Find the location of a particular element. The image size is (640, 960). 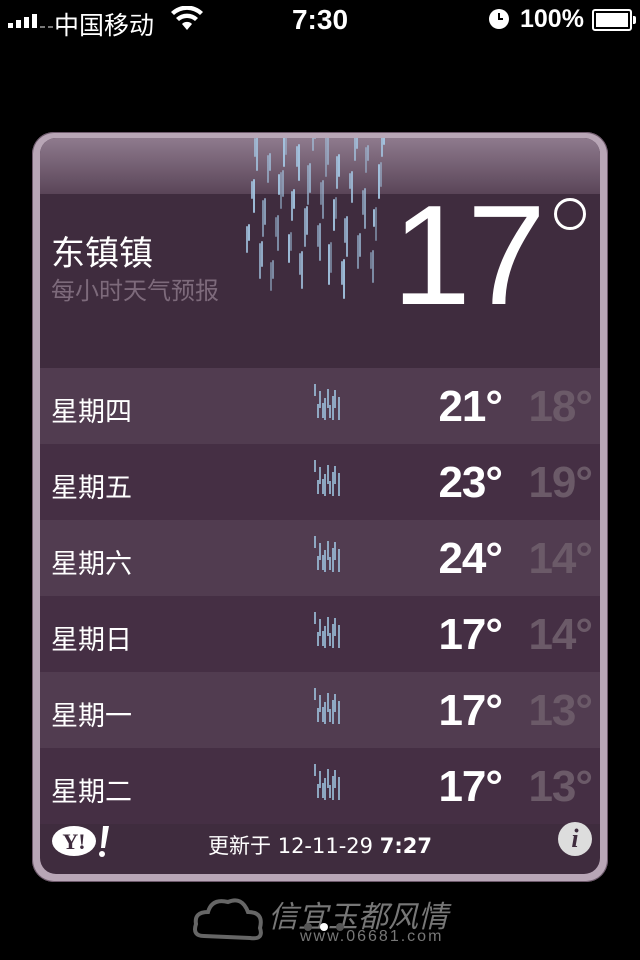

forecast-high: 23° is located at coordinates (470, 482).